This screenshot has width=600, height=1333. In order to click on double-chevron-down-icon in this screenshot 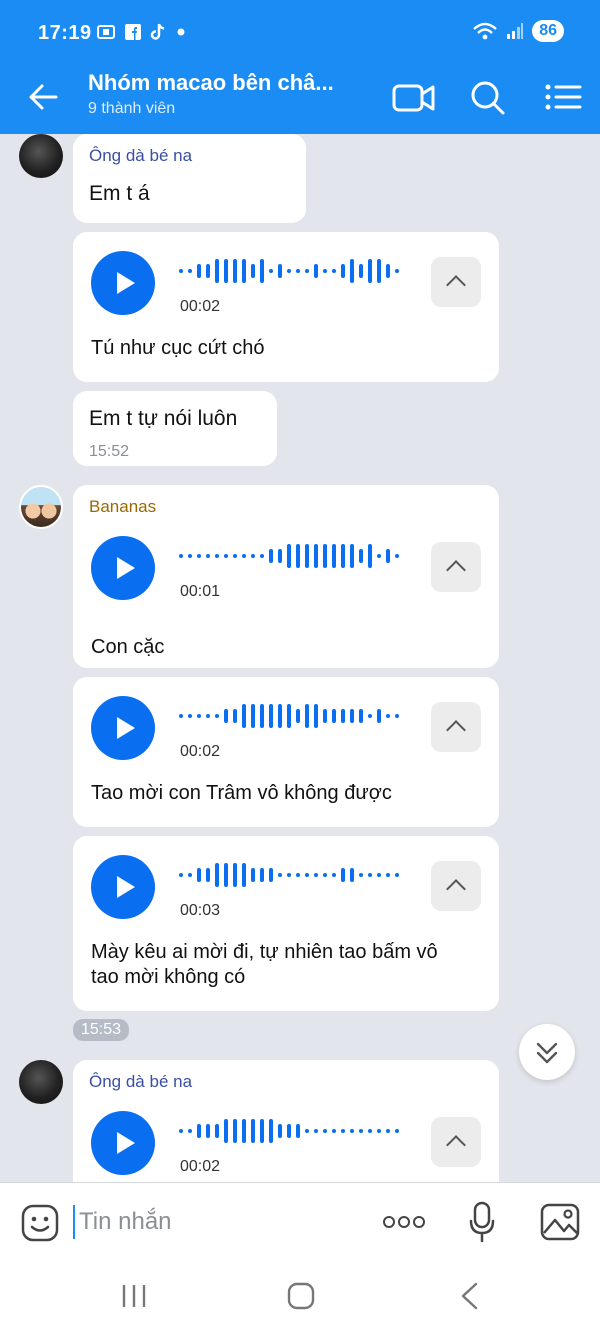, I will do `click(547, 1053)`.